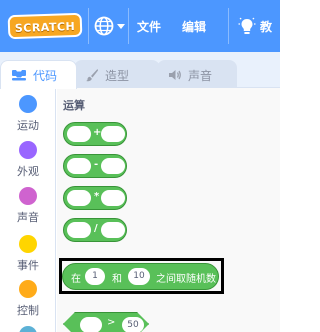 The image size is (320, 332). Describe the element at coordinates (117, 279) in the screenshot. I see `block-text: 和` at that location.